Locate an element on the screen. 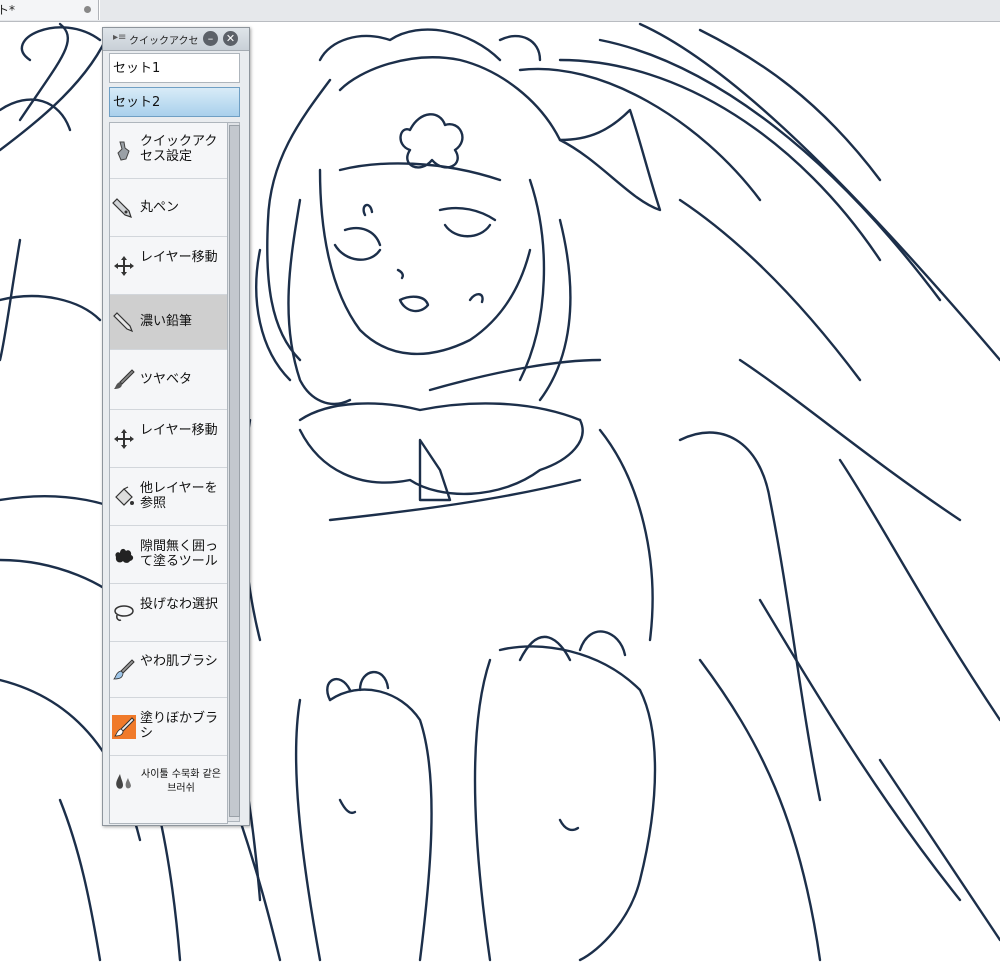 This screenshot has width=1000, height=976. list-item: 濃い鉛筆 is located at coordinates (168, 322).